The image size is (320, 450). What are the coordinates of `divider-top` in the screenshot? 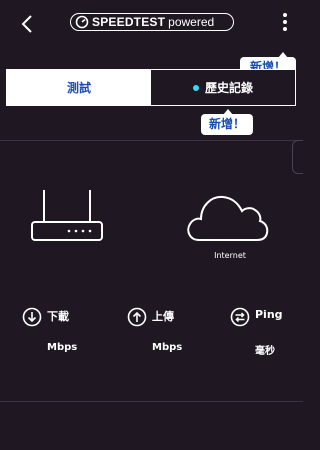 It's located at (151, 140).